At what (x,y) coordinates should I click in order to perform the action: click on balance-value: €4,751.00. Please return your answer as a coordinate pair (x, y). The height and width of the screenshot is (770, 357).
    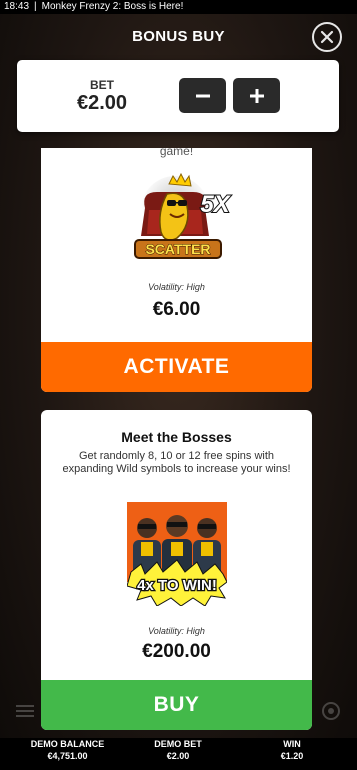
    Looking at the image, I should click on (67, 756).